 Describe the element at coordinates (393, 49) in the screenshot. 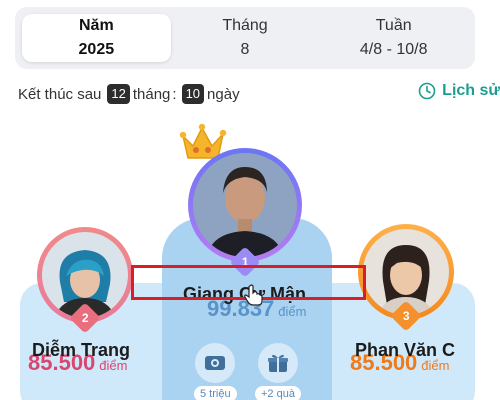

I see `tab-week-value: 4/8 - 10/8` at that location.